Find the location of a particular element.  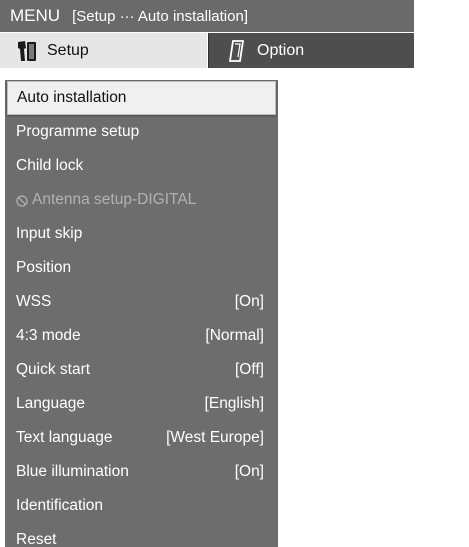

menu-item-text-language: Text language [West Europe] is located at coordinates (141, 438).